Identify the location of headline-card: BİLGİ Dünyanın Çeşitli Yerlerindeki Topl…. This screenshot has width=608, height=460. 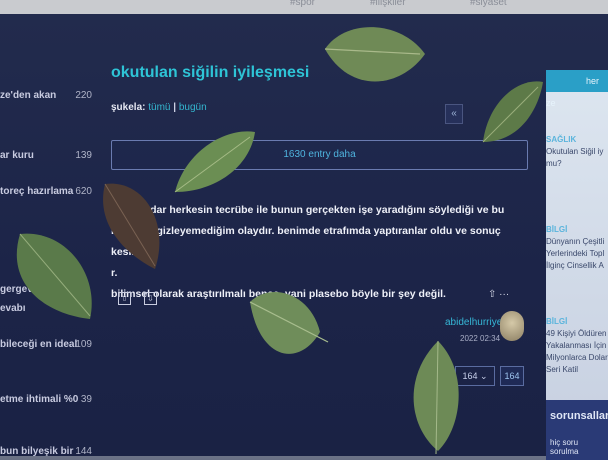
(577, 248).